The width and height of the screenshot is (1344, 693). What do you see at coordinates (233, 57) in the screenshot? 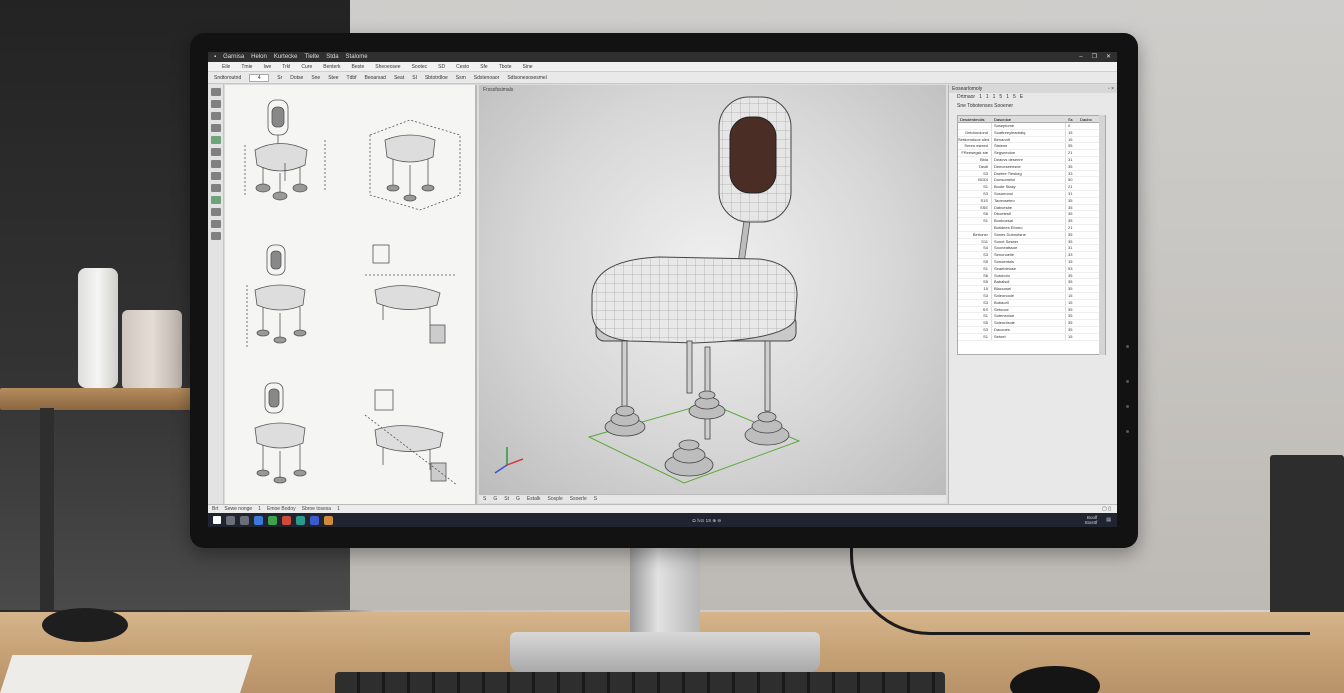
I see `title-item: Garnisa` at bounding box center [233, 57].